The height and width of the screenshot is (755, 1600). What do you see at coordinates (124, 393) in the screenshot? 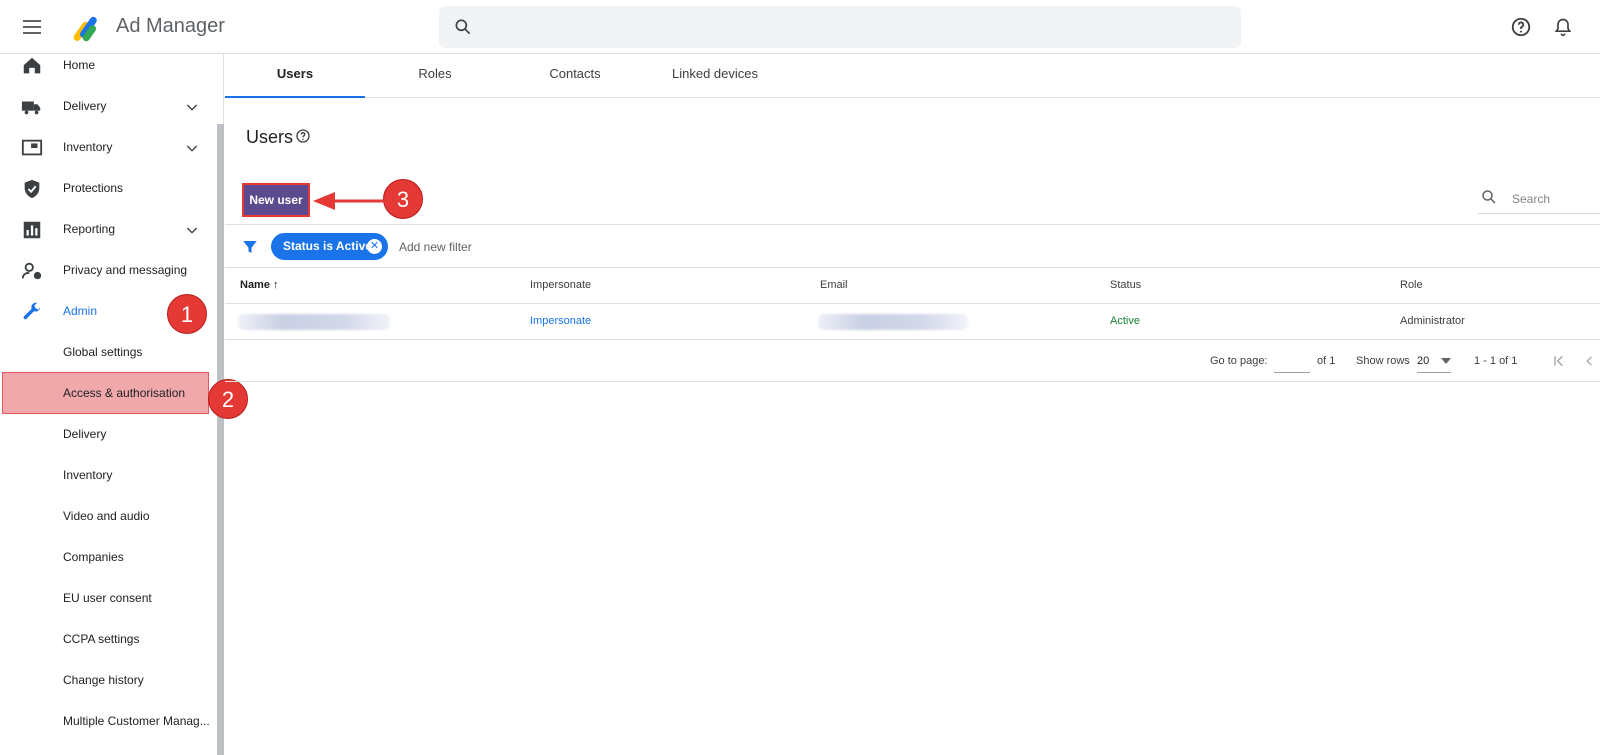
I see `sidebar-item-label: Access & authorisation` at bounding box center [124, 393].